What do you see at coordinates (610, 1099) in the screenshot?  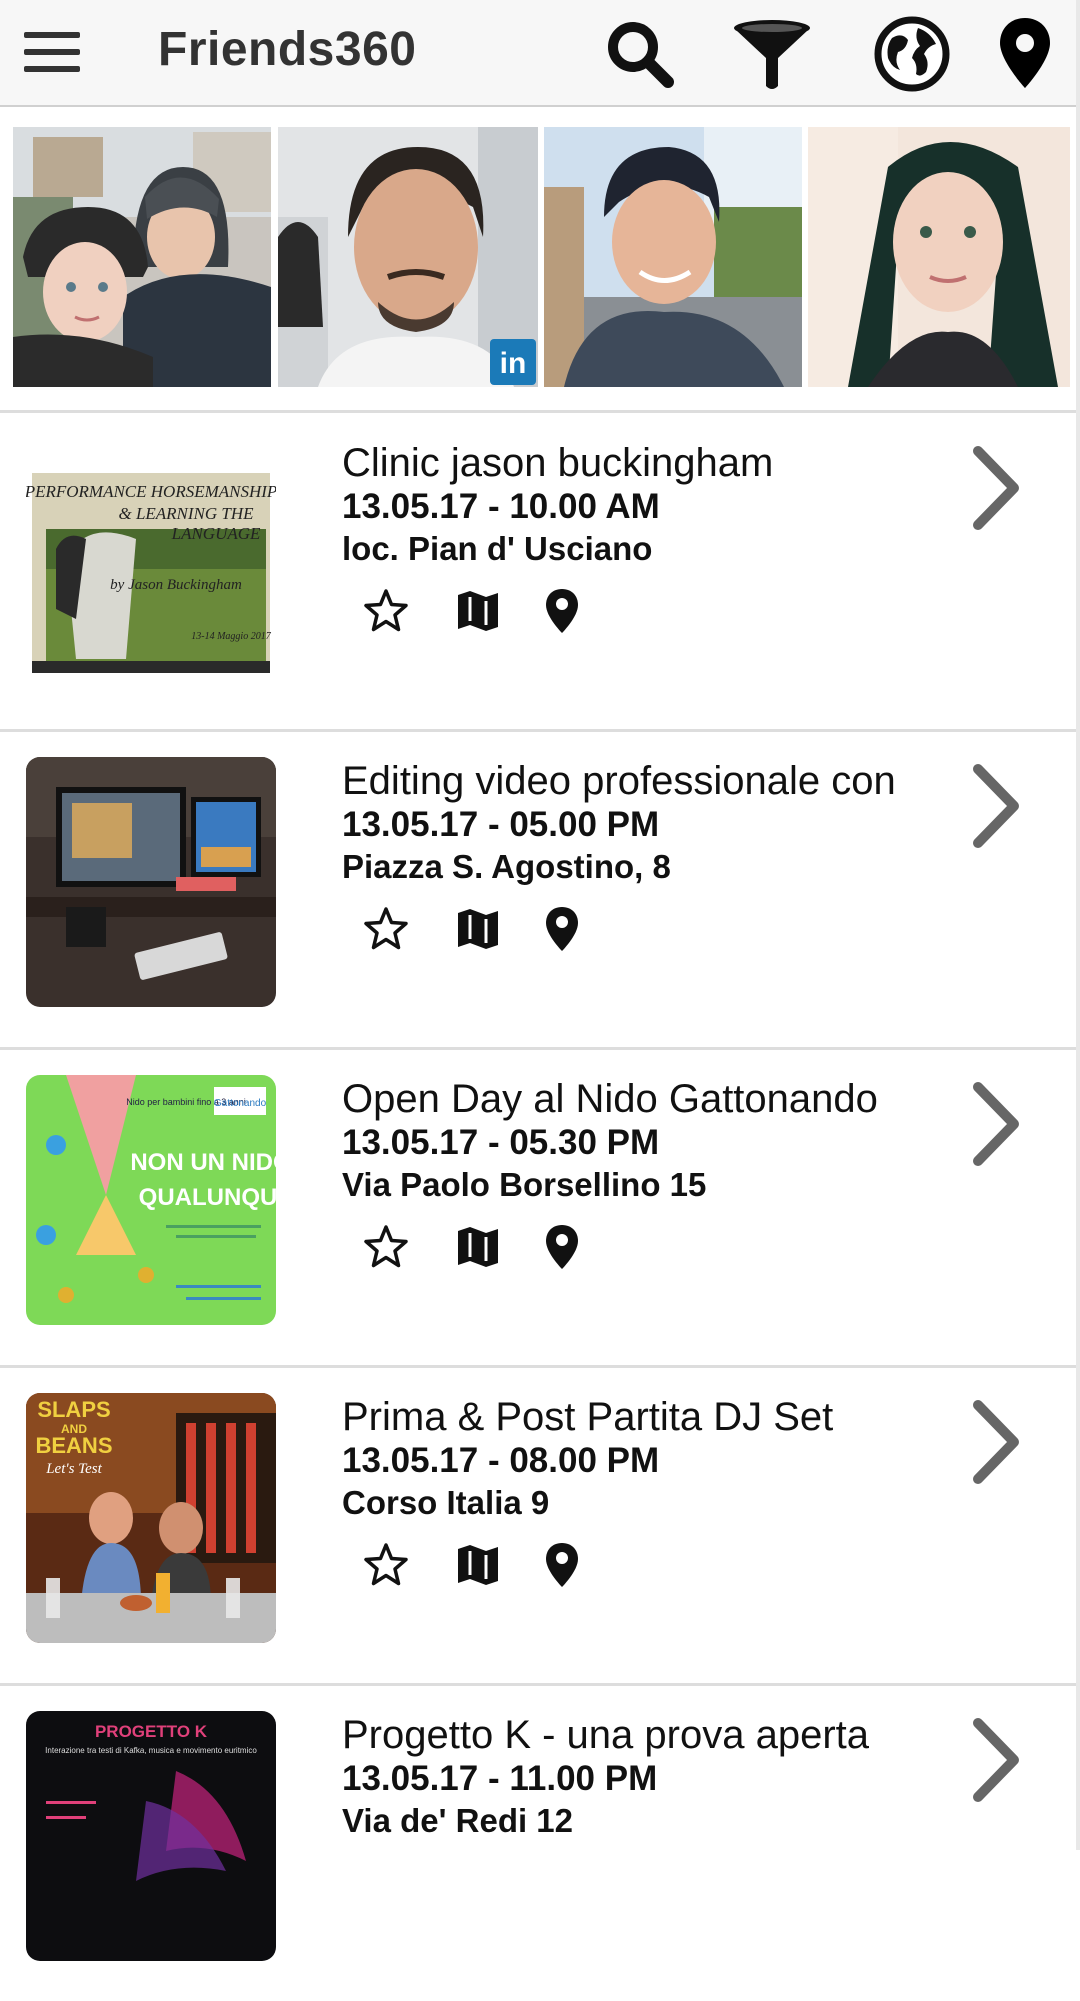 I see `event-title: Open Day al Nido Gattonando` at bounding box center [610, 1099].